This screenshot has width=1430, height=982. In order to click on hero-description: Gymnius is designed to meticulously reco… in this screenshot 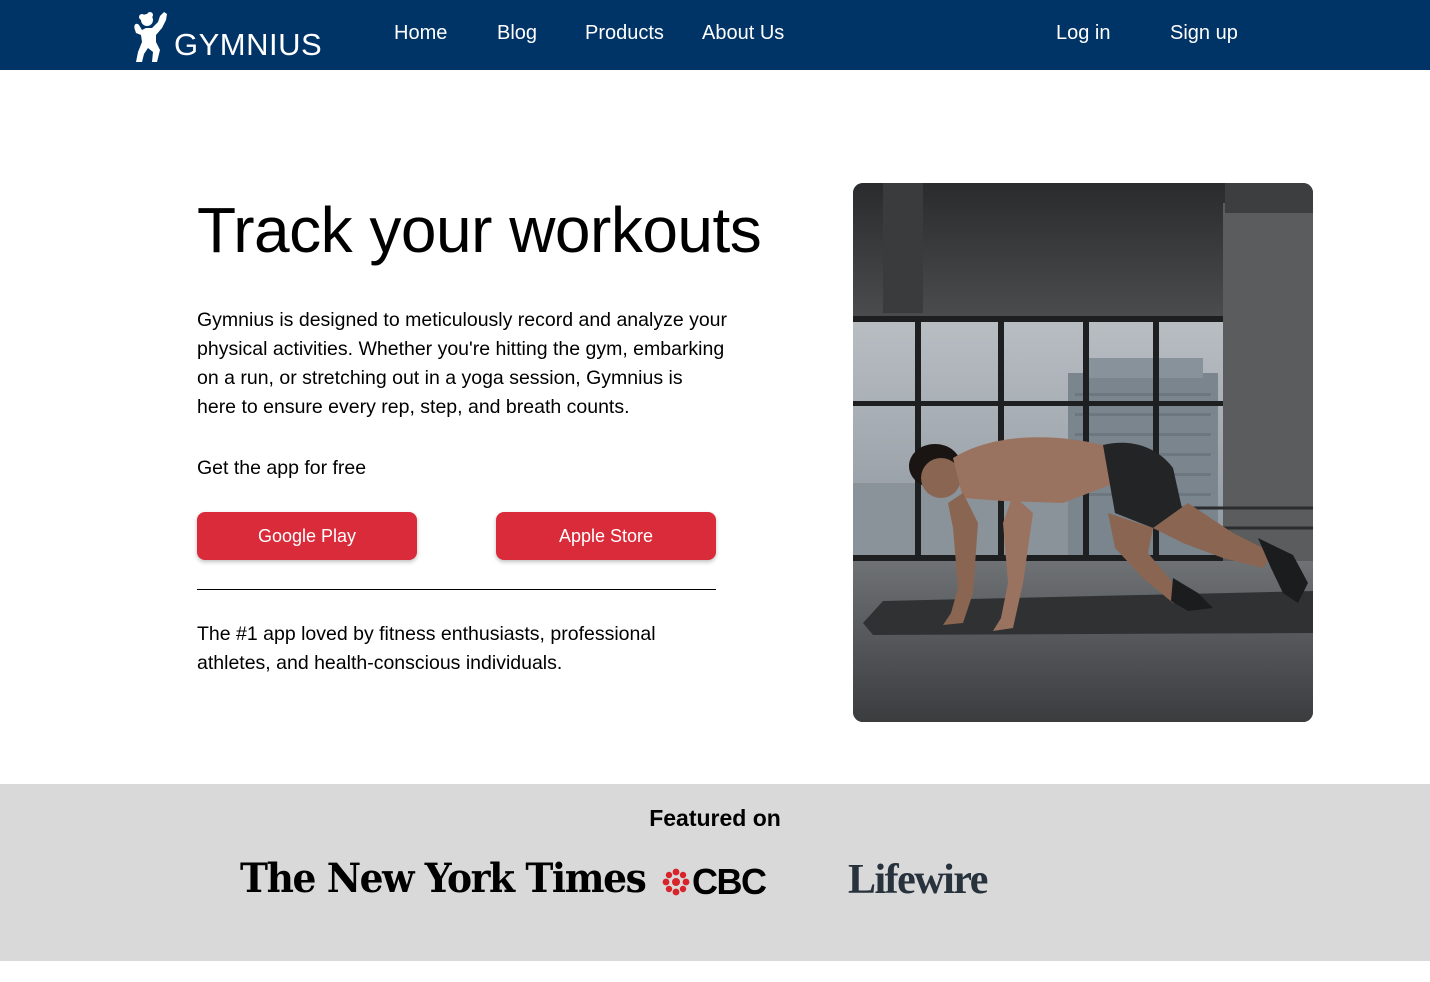, I will do `click(462, 363)`.